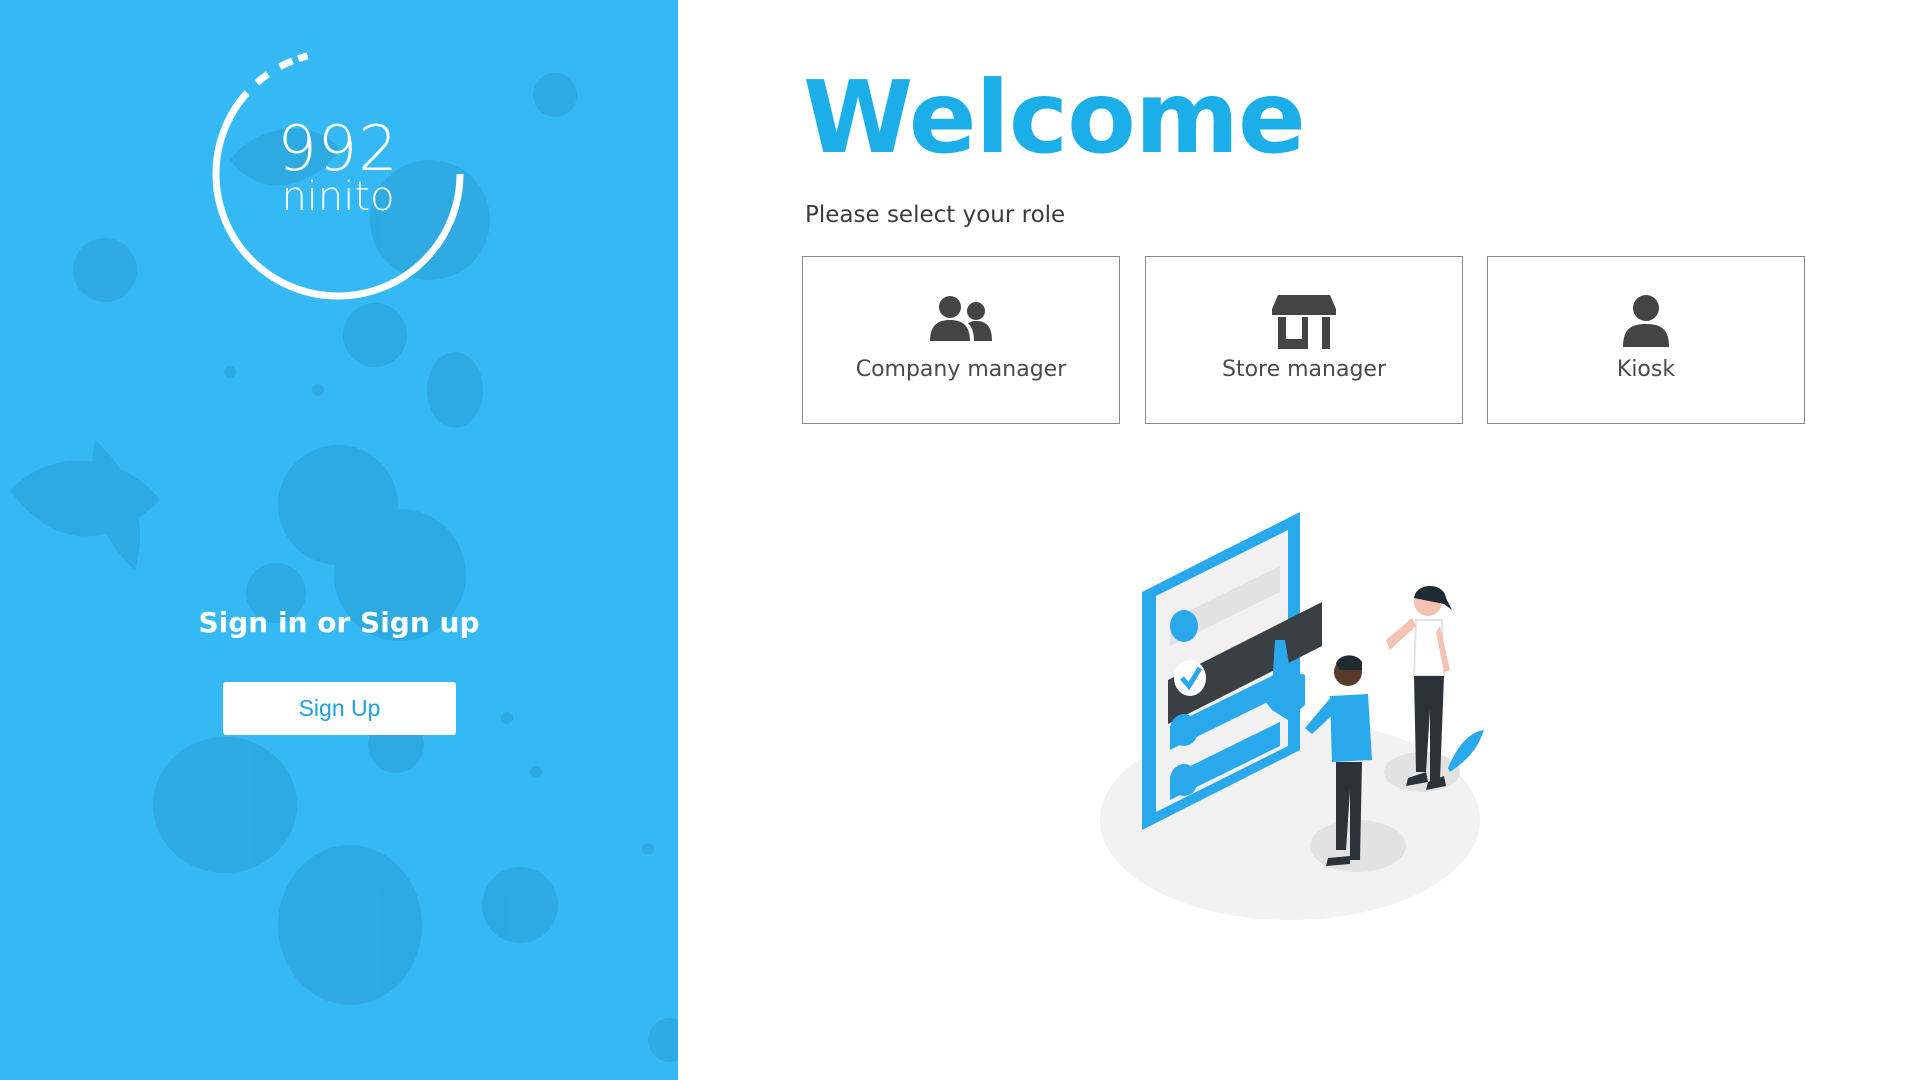  What do you see at coordinates (1646, 369) in the screenshot?
I see `role-label: Kiosk` at bounding box center [1646, 369].